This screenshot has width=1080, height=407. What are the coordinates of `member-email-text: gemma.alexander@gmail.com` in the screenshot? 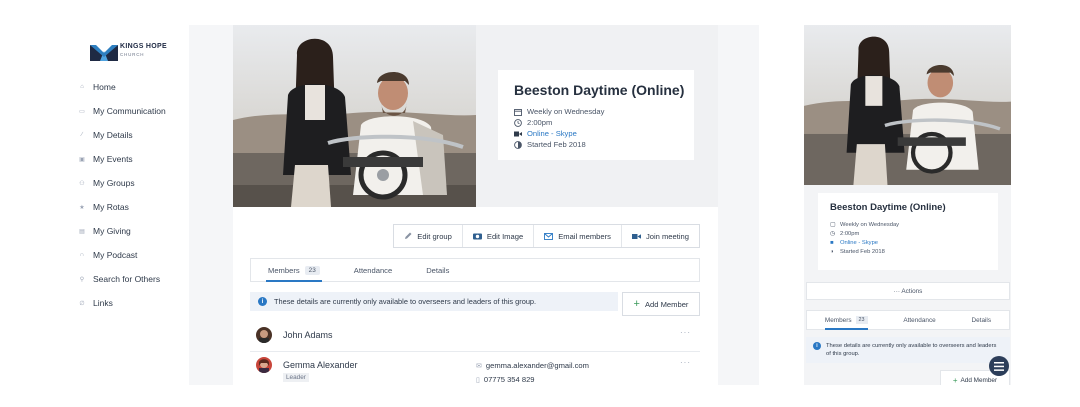 It's located at (537, 365).